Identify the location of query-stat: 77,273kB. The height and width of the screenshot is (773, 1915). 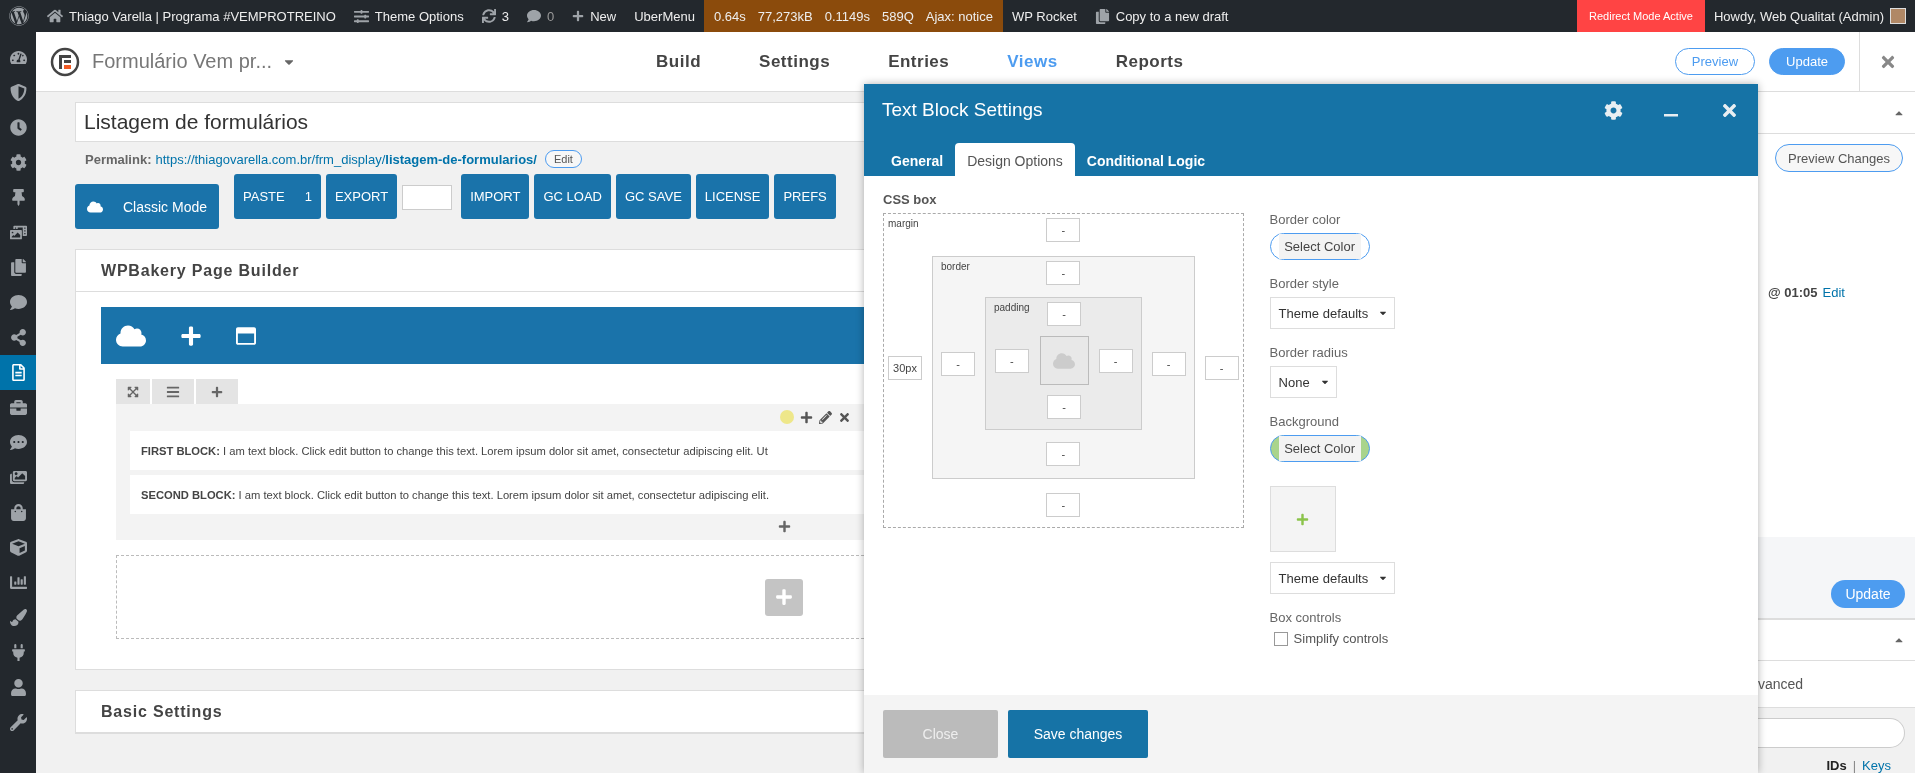
(785, 16).